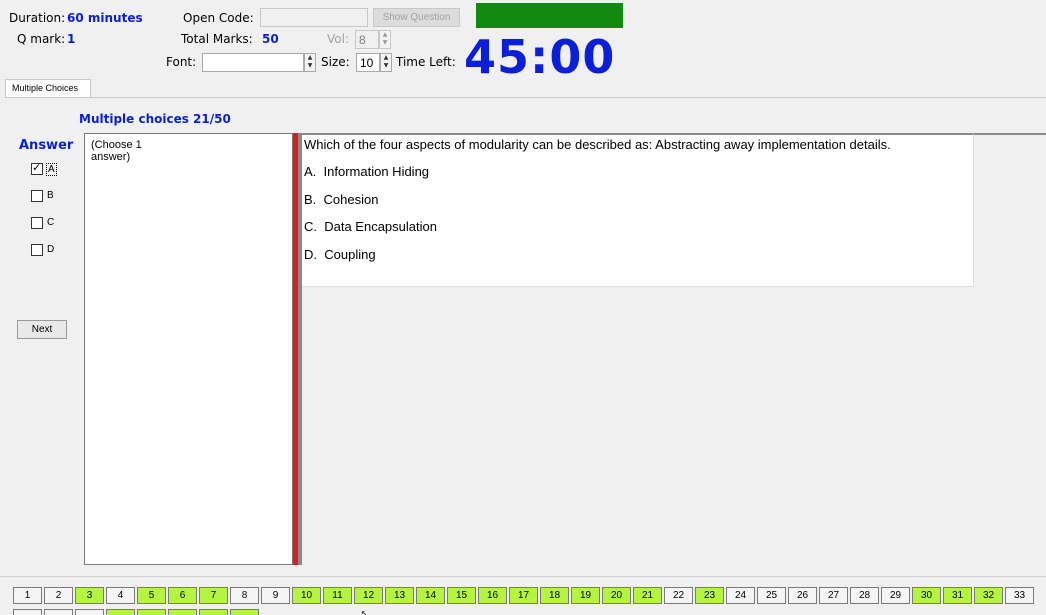 Image resolution: width=1046 pixels, height=615 pixels. I want to click on instruction-text: (Choose 1 answer), so click(116, 151).